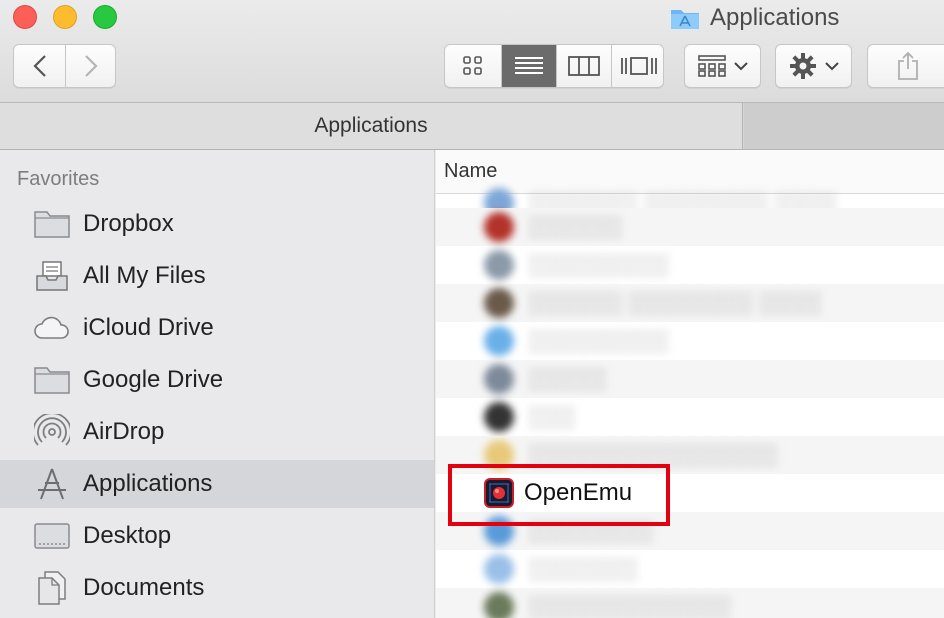 Image resolution: width=944 pixels, height=618 pixels. Describe the element at coordinates (148, 327) in the screenshot. I see `sidebar-item-label: iCloud Drive` at that location.